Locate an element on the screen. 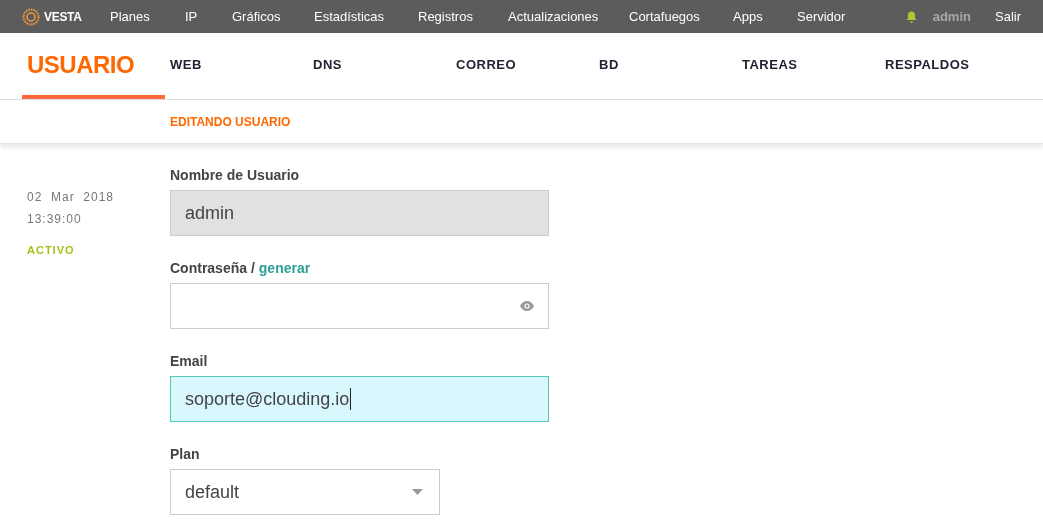 This screenshot has width=1043, height=525. menu-link: Servidor is located at coordinates (821, 16).